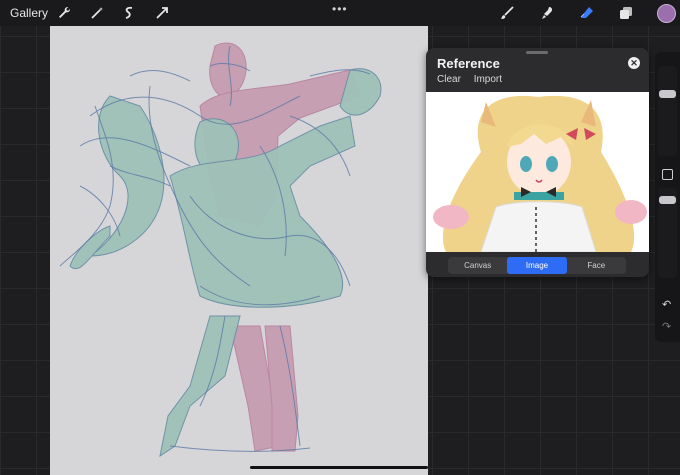 This screenshot has width=680, height=475. Describe the element at coordinates (667, 174) in the screenshot. I see `modify-button` at that location.